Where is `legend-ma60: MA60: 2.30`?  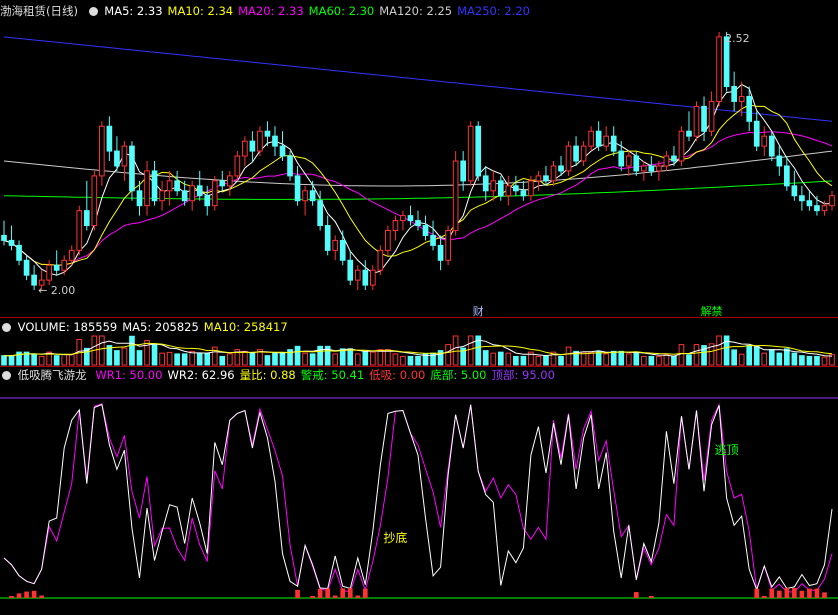 legend-ma60: MA60: 2.30 is located at coordinates (341, 11).